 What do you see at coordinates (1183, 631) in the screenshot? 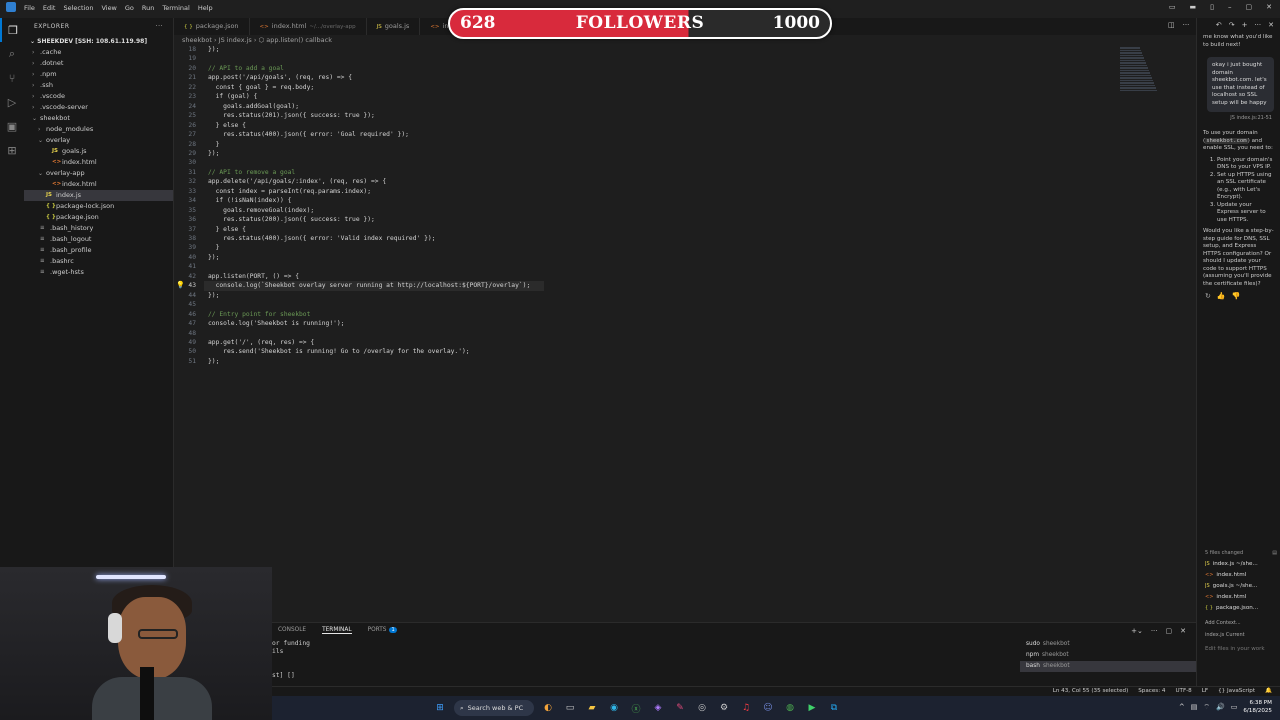
I see `close-panel-icon: ✕` at bounding box center [1183, 631].